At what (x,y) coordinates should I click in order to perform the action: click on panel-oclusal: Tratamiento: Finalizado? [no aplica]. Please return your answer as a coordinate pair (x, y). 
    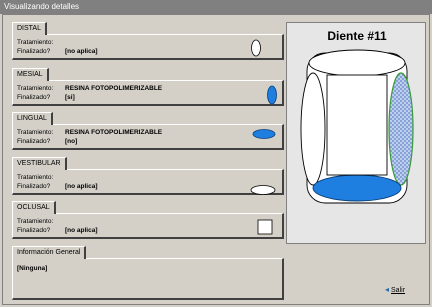
    Looking at the image, I should click on (148, 226).